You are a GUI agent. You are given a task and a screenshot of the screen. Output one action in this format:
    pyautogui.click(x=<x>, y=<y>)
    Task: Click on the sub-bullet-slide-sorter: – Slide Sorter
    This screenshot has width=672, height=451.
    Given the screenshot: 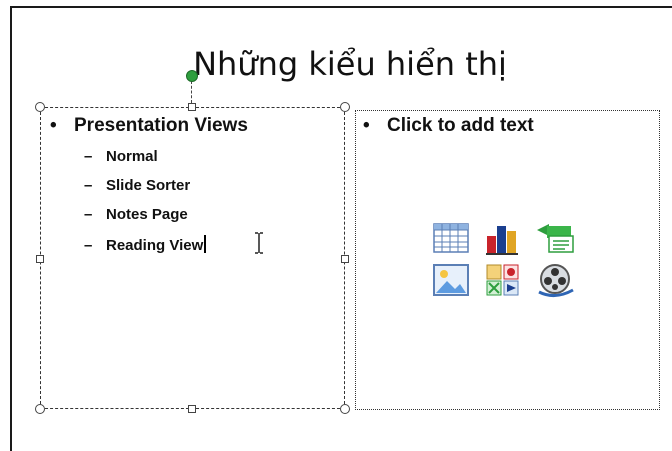 What is the action you would take?
    pyautogui.click(x=137, y=185)
    